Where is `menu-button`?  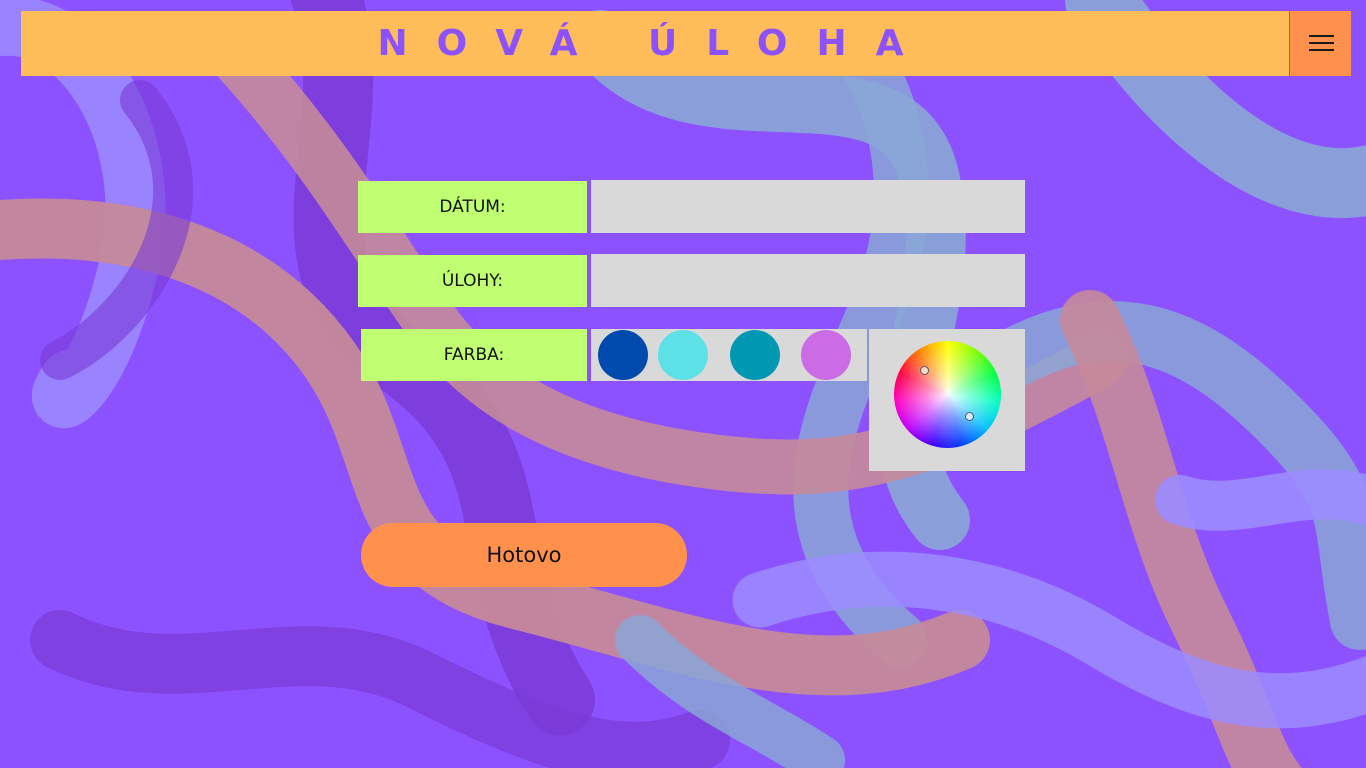 menu-button is located at coordinates (1320, 43).